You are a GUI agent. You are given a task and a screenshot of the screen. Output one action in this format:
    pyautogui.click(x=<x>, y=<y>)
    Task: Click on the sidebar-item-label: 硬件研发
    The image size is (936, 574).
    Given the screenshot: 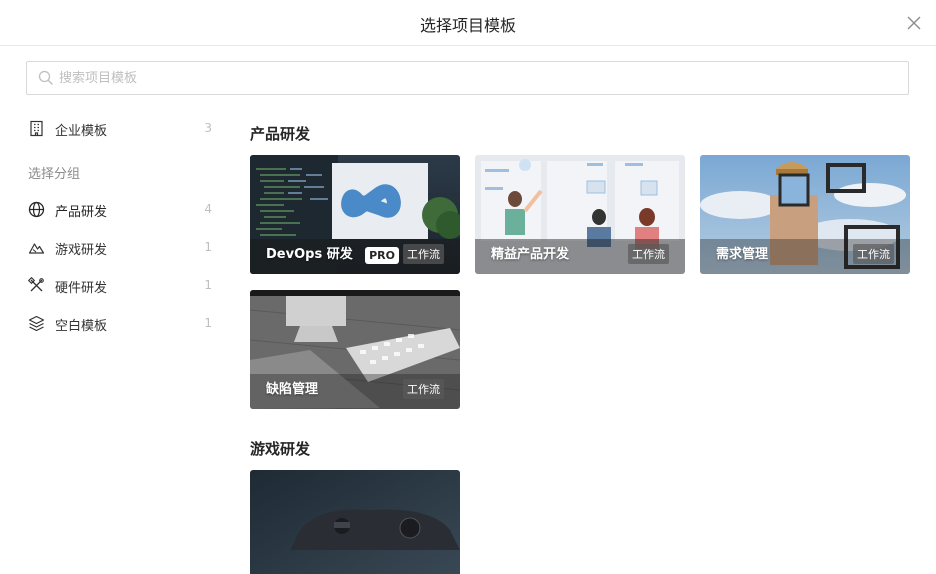 What is the action you would take?
    pyautogui.click(x=81, y=288)
    